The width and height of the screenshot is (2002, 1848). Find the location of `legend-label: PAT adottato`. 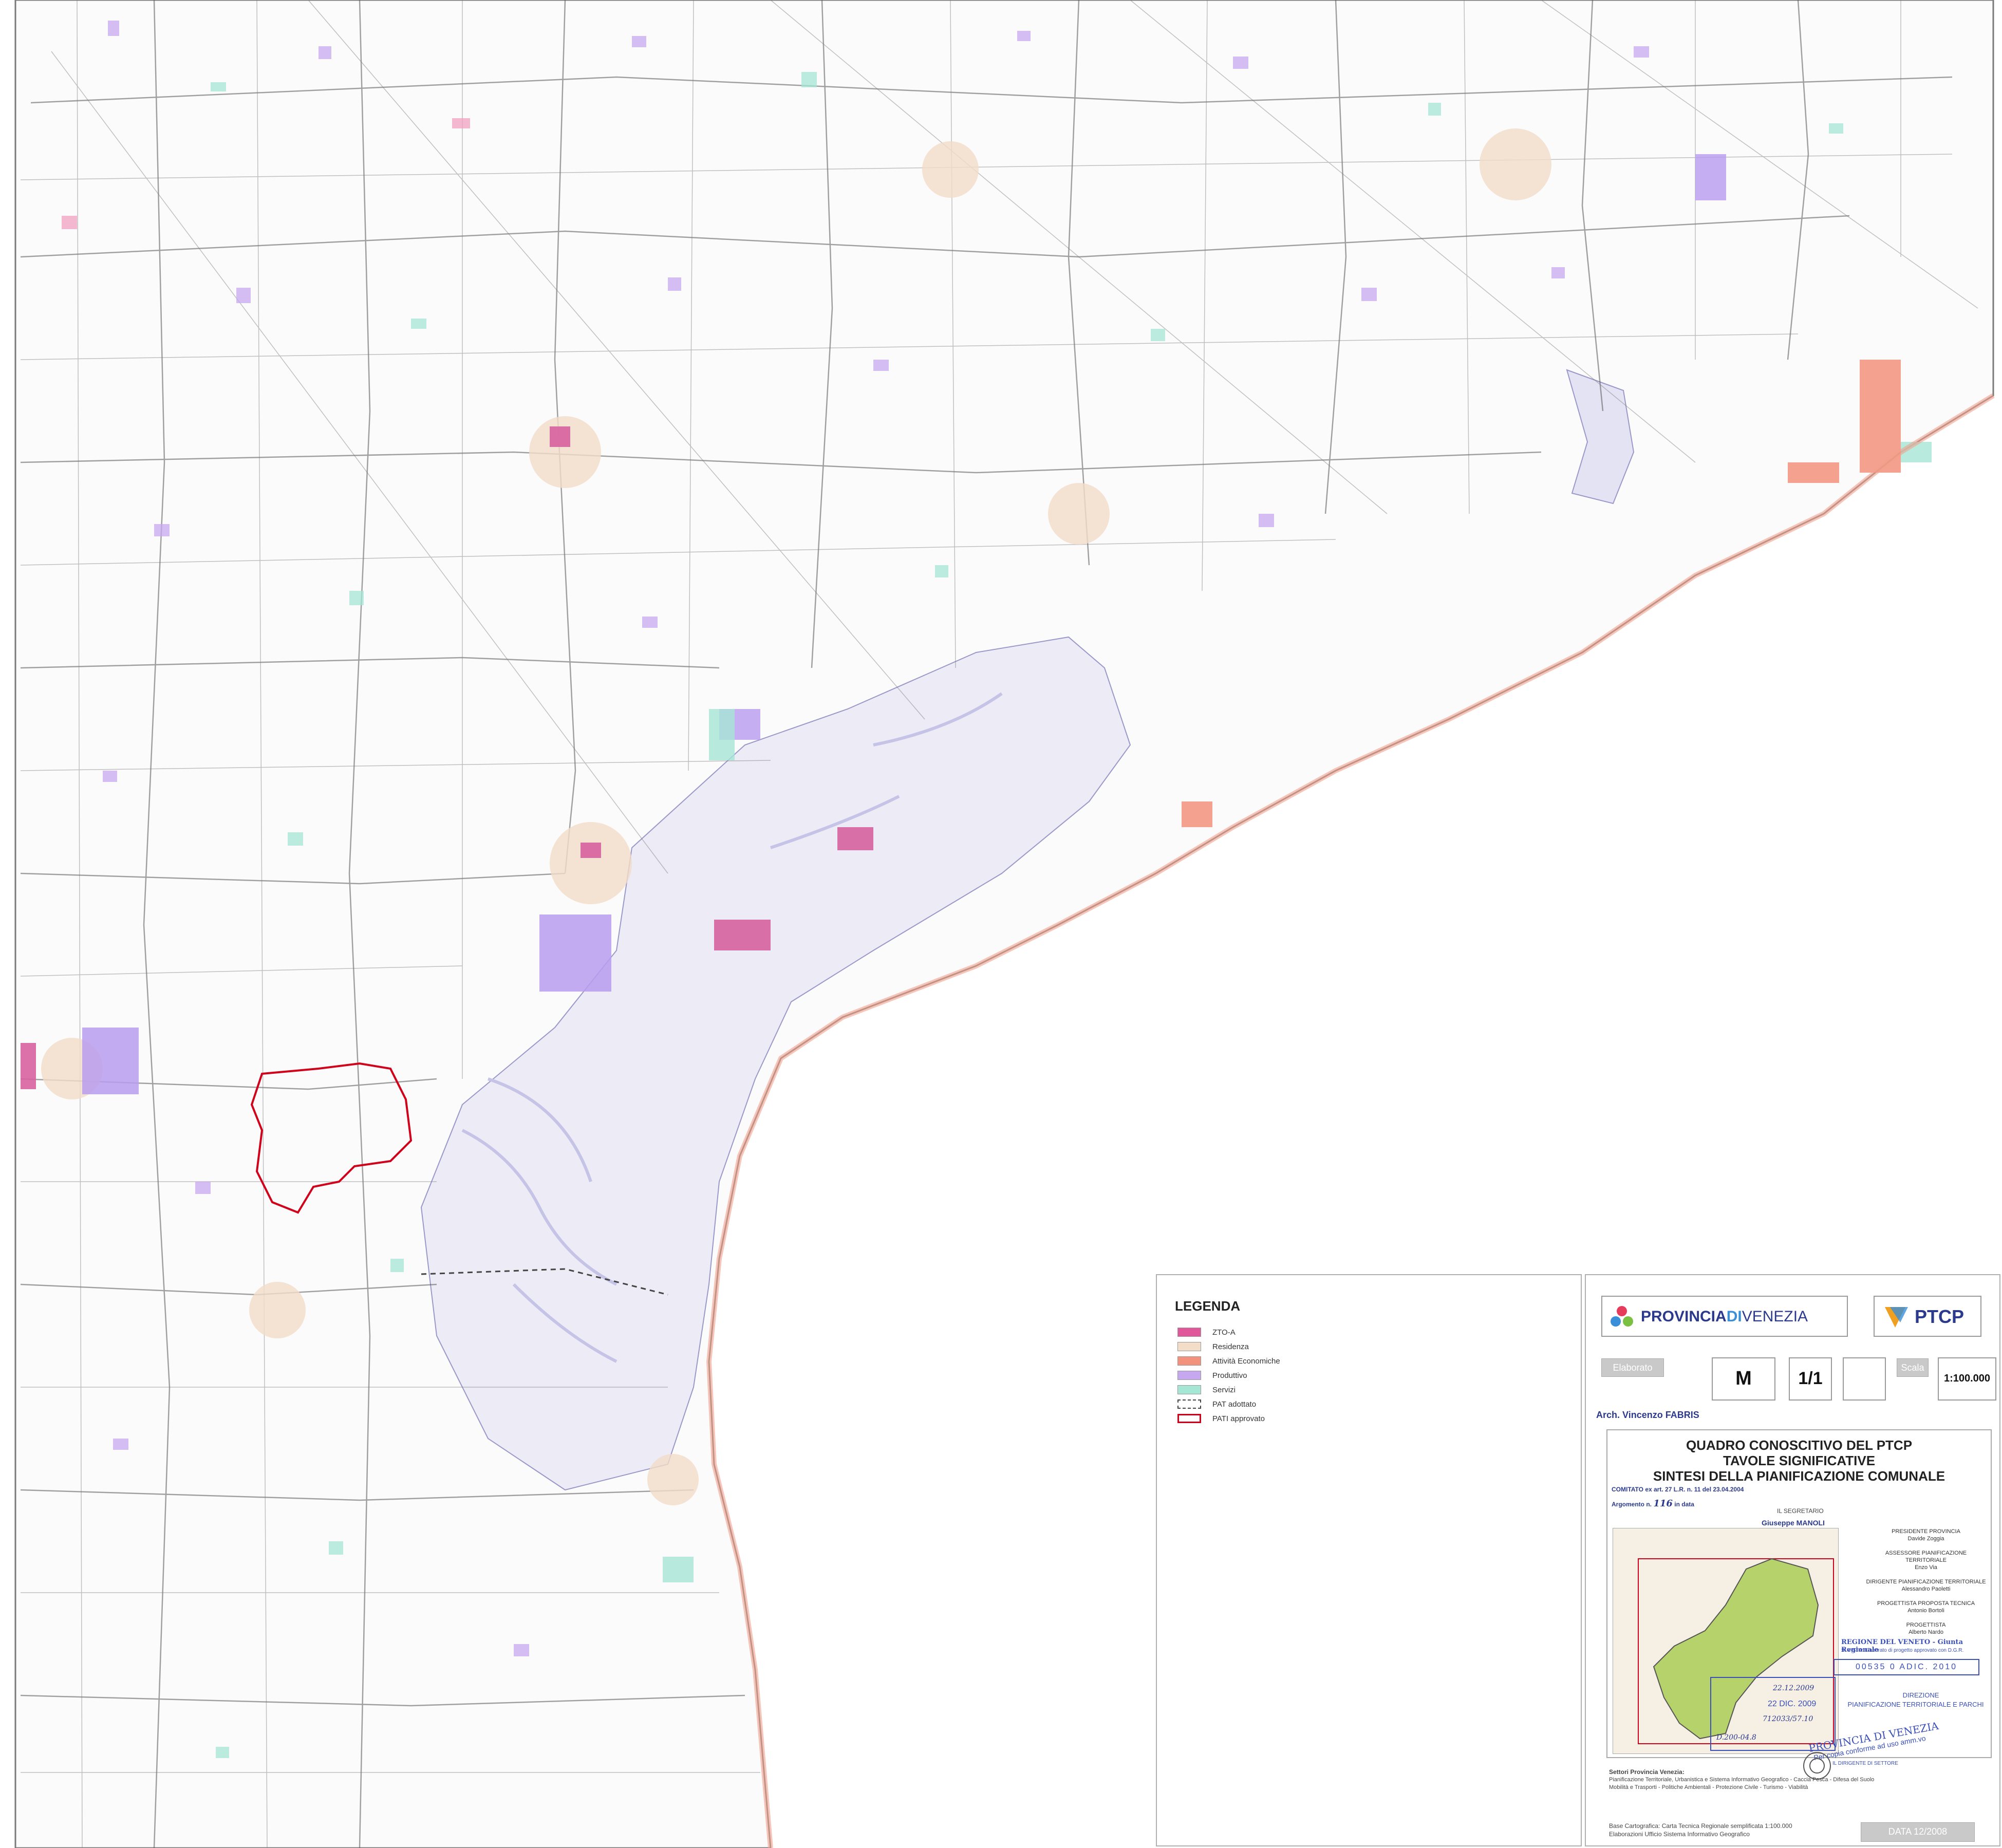

legend-label: PAT adottato is located at coordinates (1234, 1404).